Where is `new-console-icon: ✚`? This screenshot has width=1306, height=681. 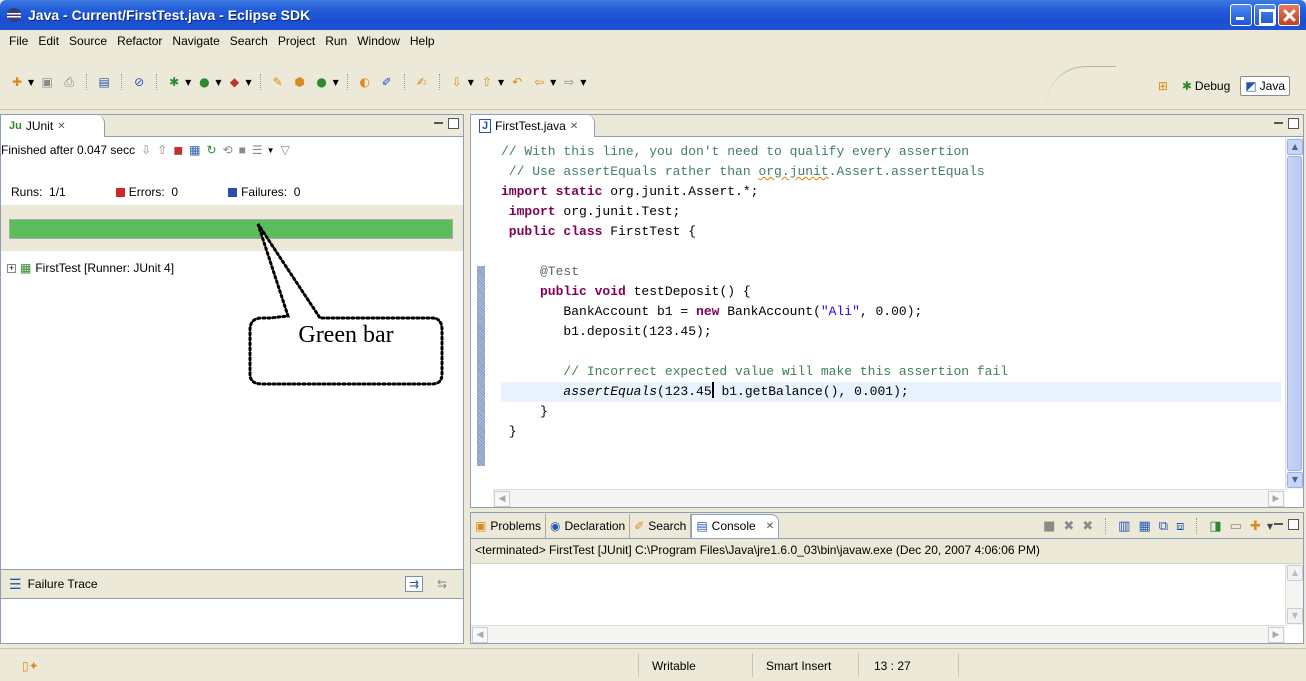
new-console-icon: ✚ is located at coordinates (1255, 526).